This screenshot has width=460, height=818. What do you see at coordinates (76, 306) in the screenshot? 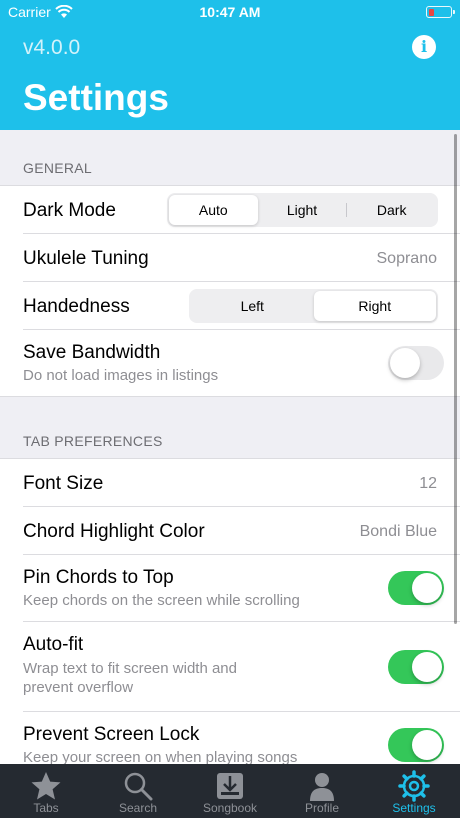
I see `handedness-label: Handedness` at bounding box center [76, 306].